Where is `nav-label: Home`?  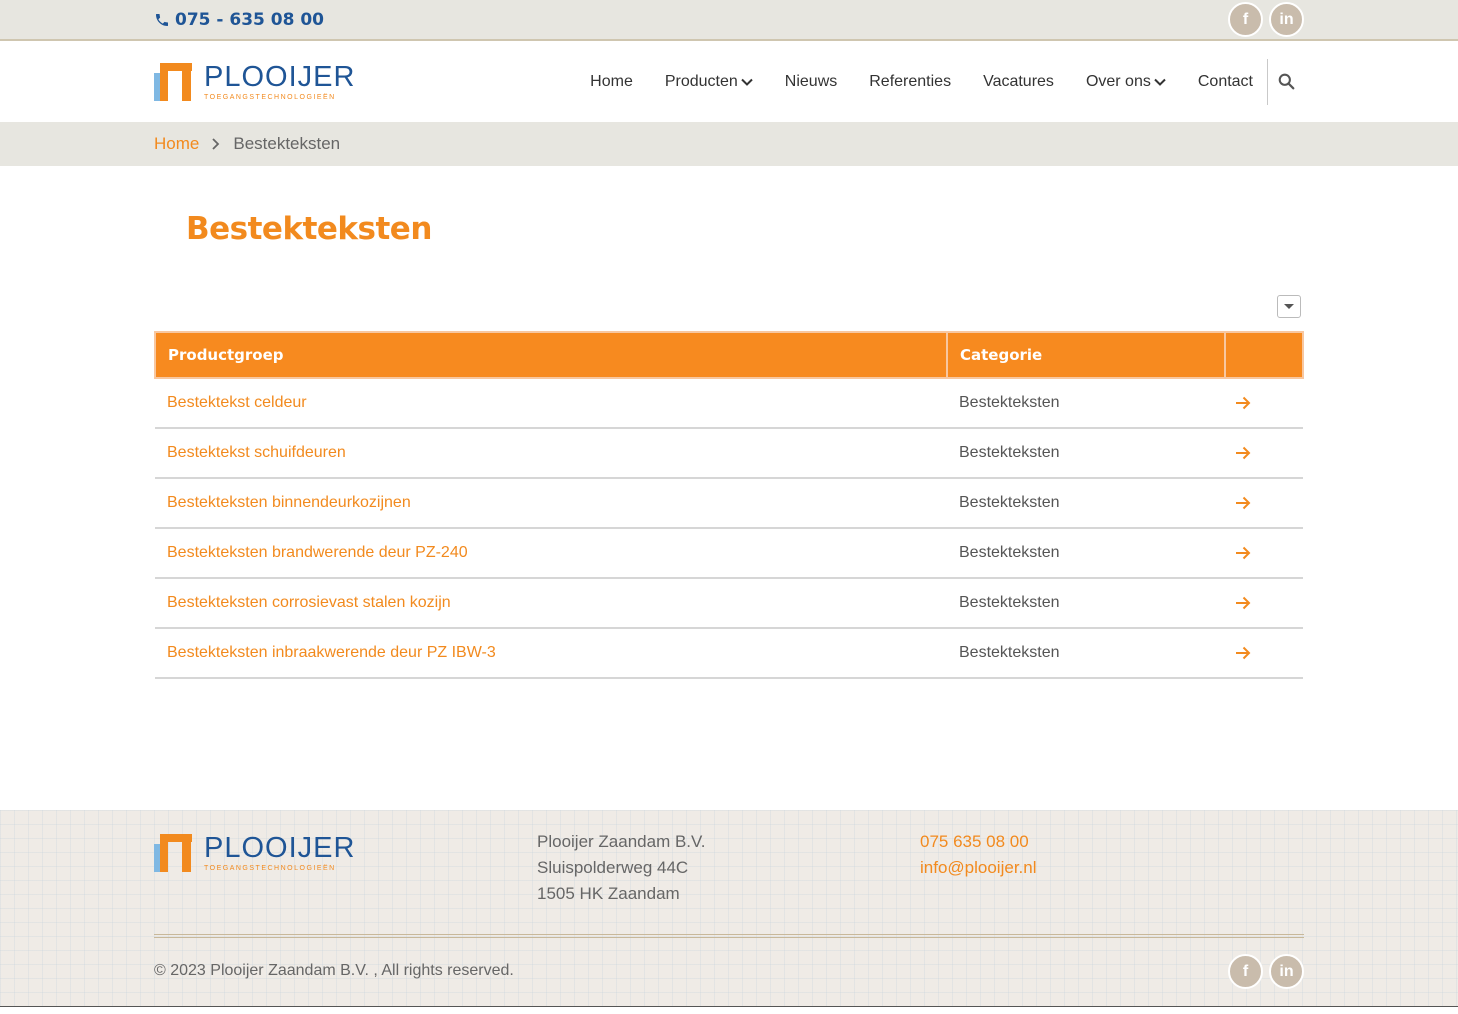 nav-label: Home is located at coordinates (611, 81).